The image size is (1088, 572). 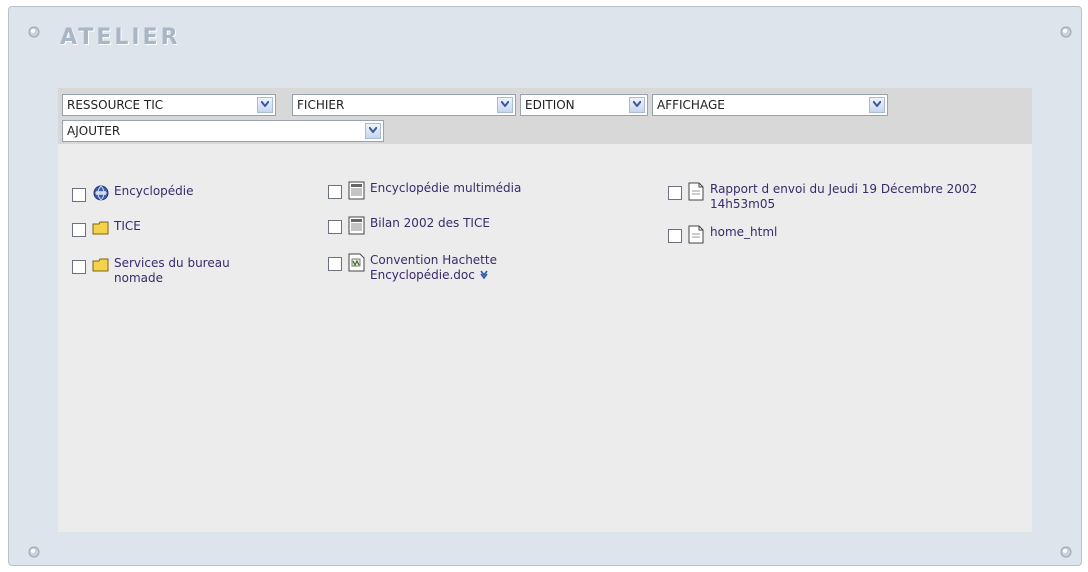 What do you see at coordinates (101, 193) in the screenshot?
I see `globe-link-icon` at bounding box center [101, 193].